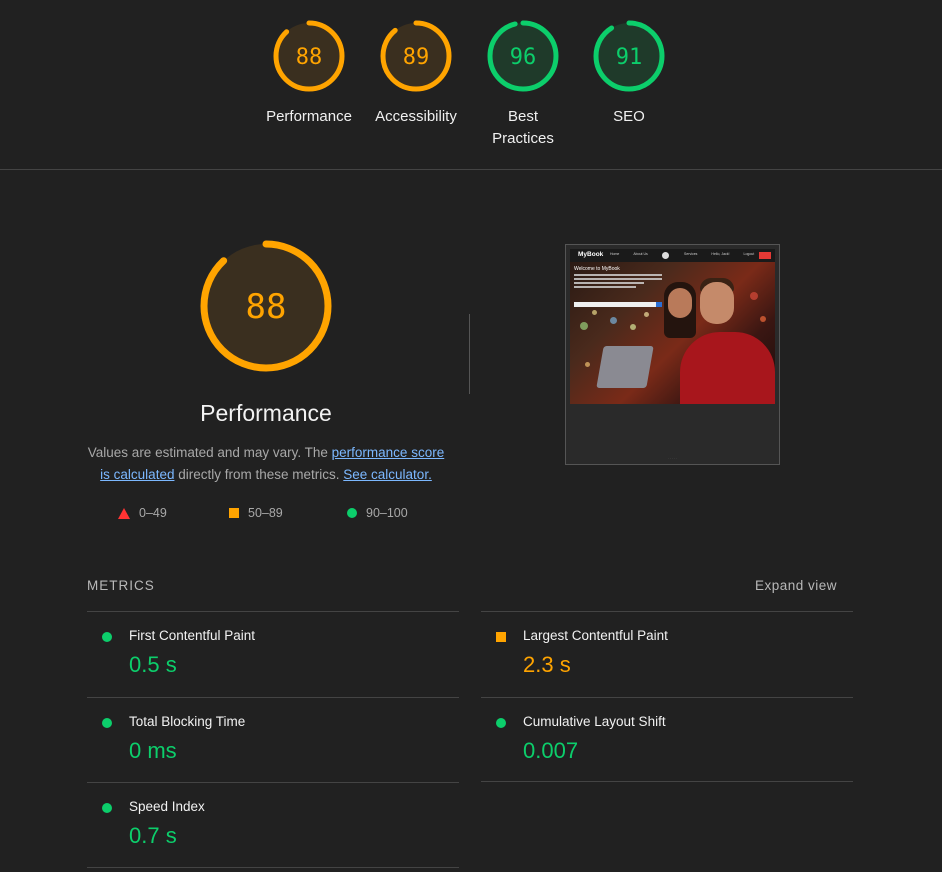 Image resolution: width=942 pixels, height=872 pixels. What do you see at coordinates (273, 740) in the screenshot?
I see `metric-total-blocking-time: Total Blocking Time 0 ms` at bounding box center [273, 740].